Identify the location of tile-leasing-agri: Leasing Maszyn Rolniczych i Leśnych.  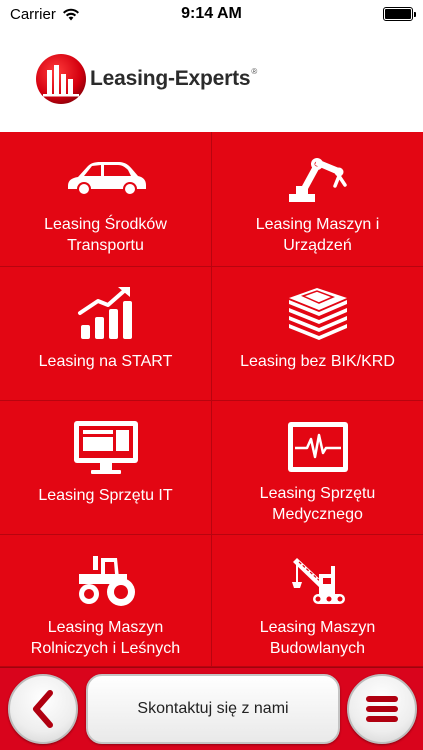
(106, 601).